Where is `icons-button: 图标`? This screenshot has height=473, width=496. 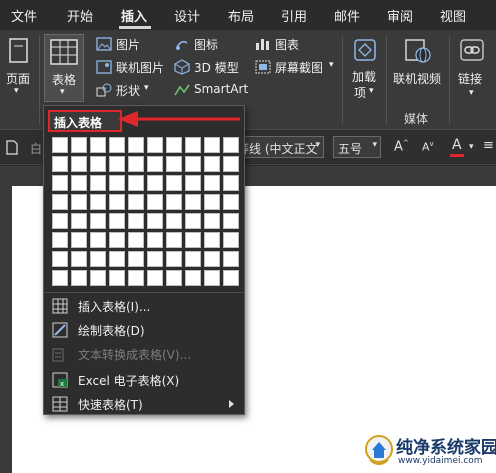
icons-button: 图标 is located at coordinates (204, 45).